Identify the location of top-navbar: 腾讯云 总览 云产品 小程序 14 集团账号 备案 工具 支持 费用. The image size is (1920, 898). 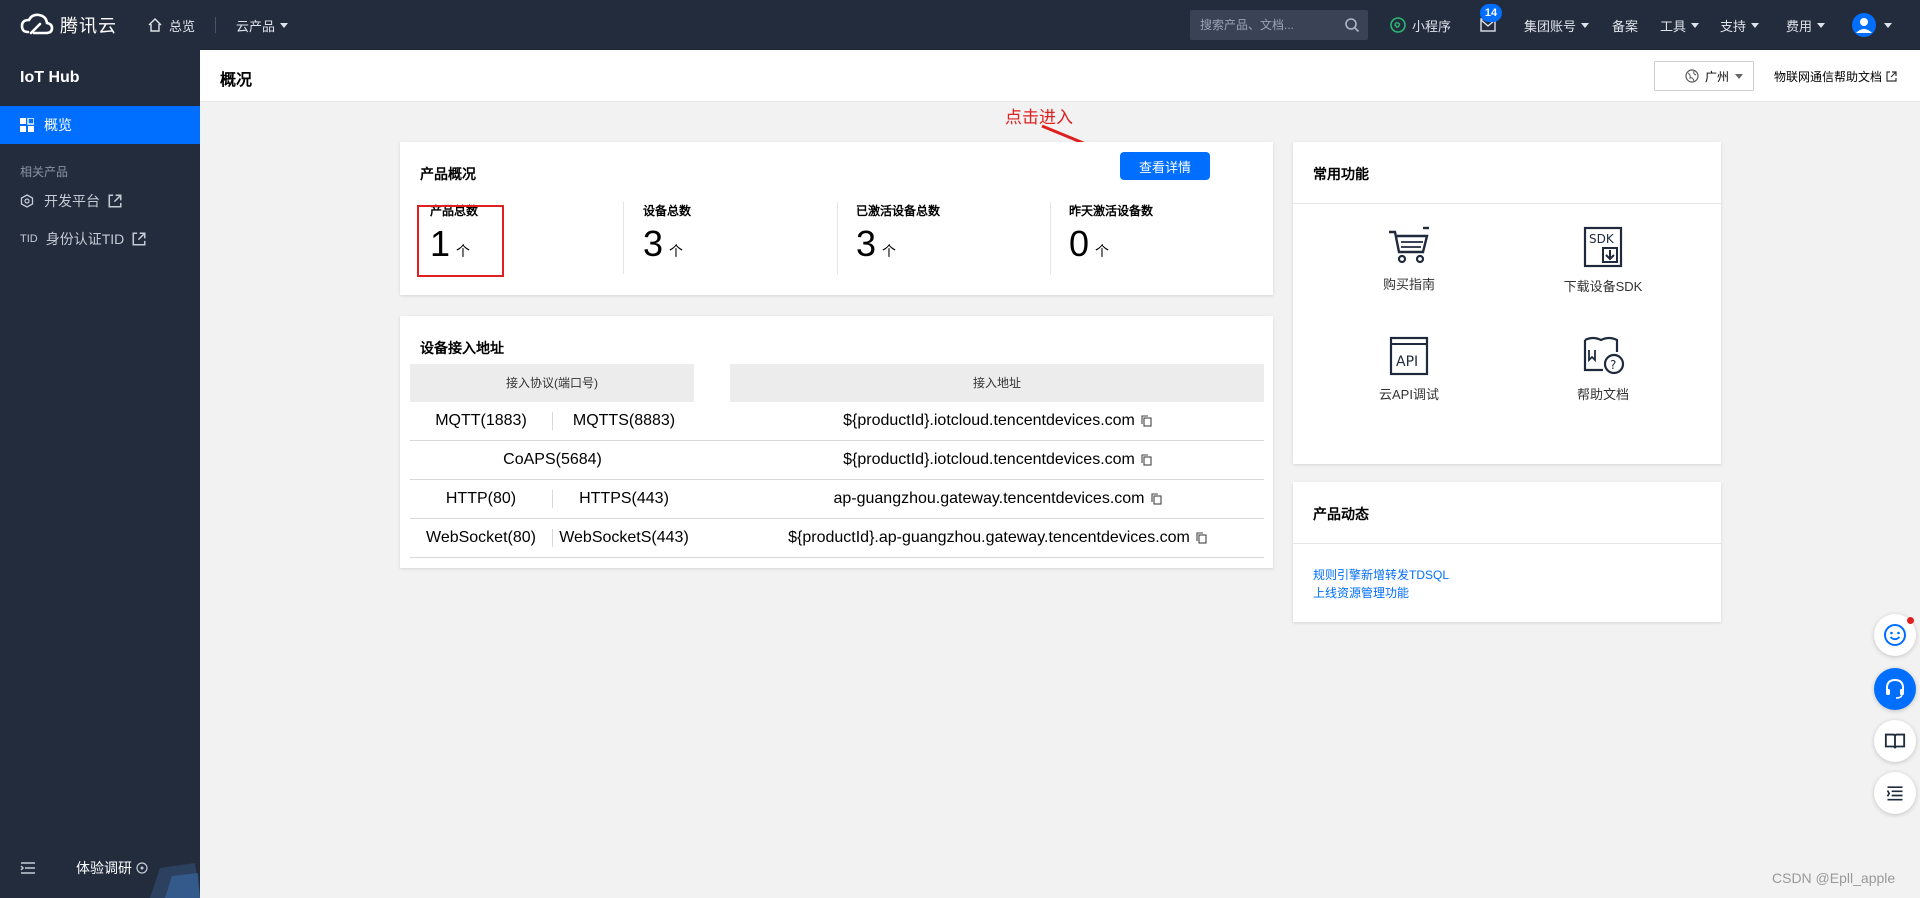
(960, 25).